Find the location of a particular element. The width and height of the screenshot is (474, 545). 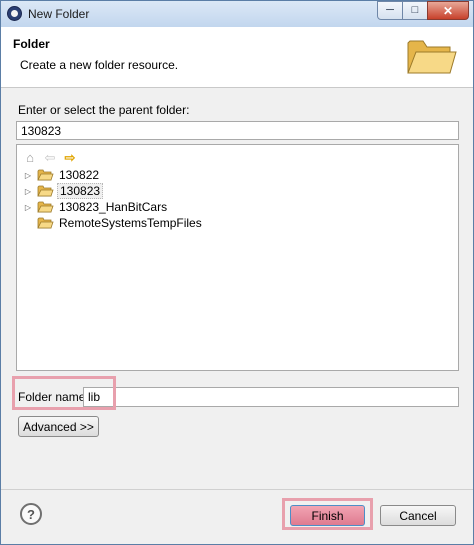

folder-name-input is located at coordinates (271, 397).